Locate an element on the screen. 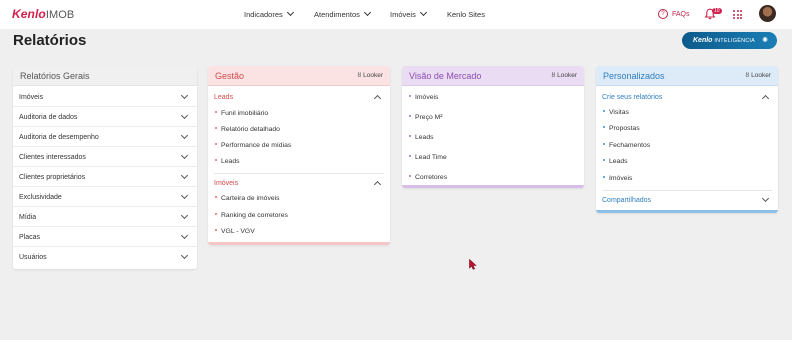 The height and width of the screenshot is (340, 792). list-item-label: Visitas is located at coordinates (619, 112).